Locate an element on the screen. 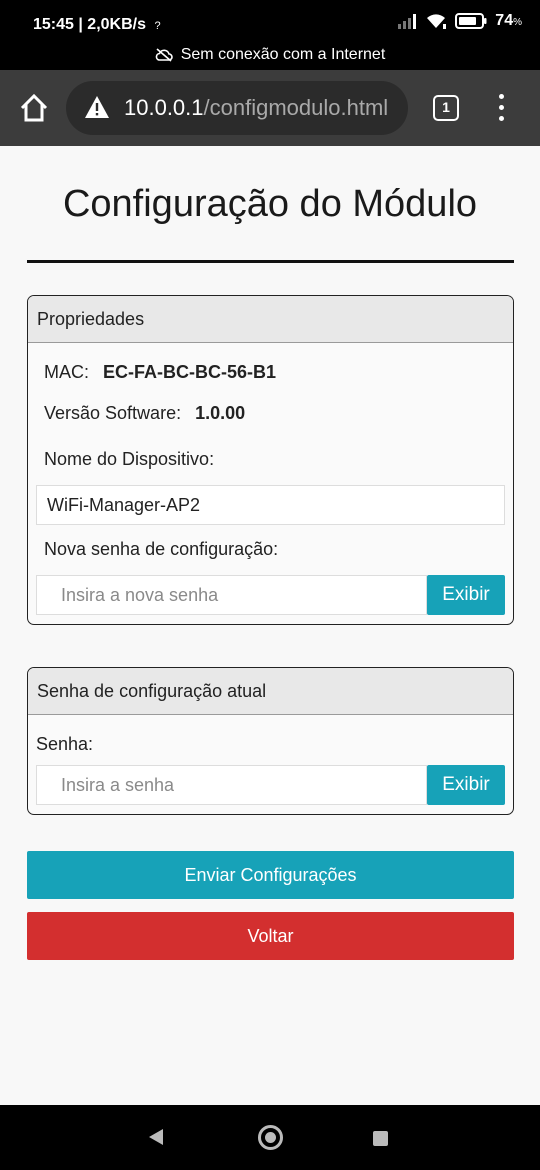  new-password-label: Nova senha de configuração: is located at coordinates (161, 549).